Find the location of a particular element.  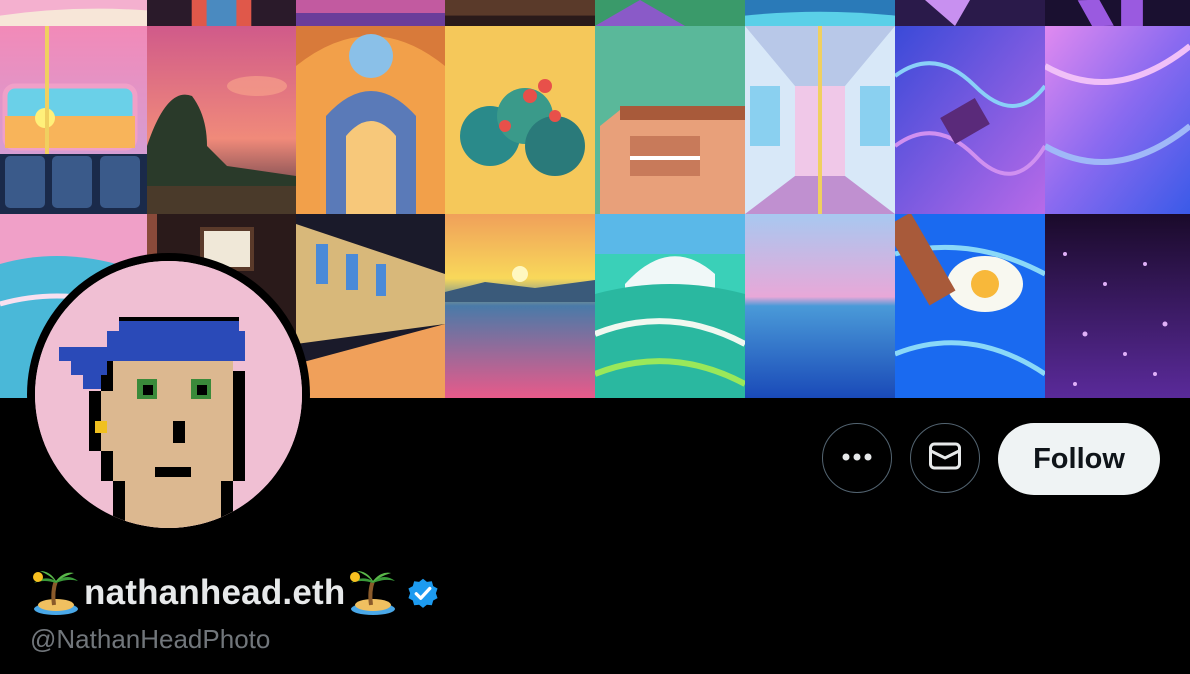

follow-button: Follow is located at coordinates (1079, 459).